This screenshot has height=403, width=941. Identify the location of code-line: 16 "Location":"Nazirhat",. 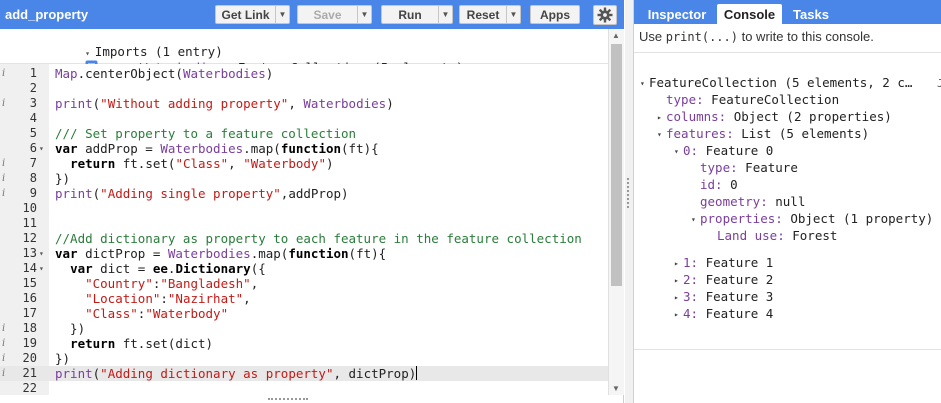
(304, 298).